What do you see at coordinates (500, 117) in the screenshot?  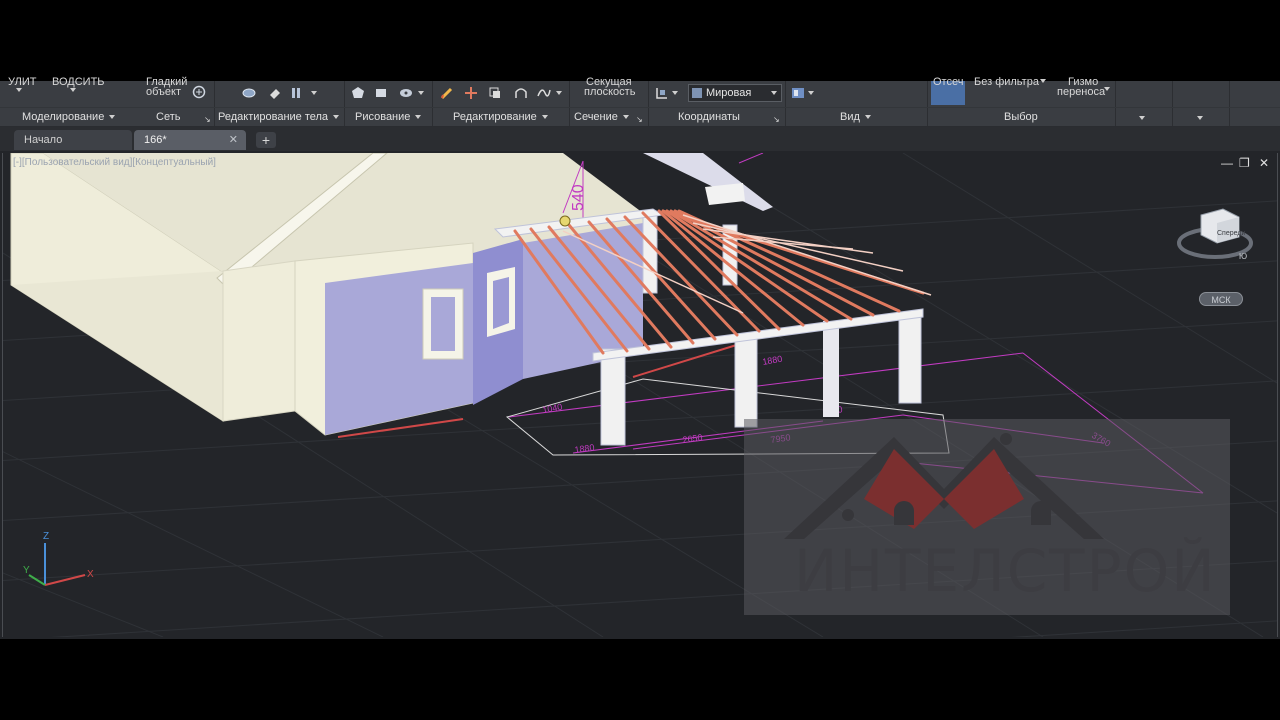 I see `panel-title-modify: Редактирование` at bounding box center [500, 117].